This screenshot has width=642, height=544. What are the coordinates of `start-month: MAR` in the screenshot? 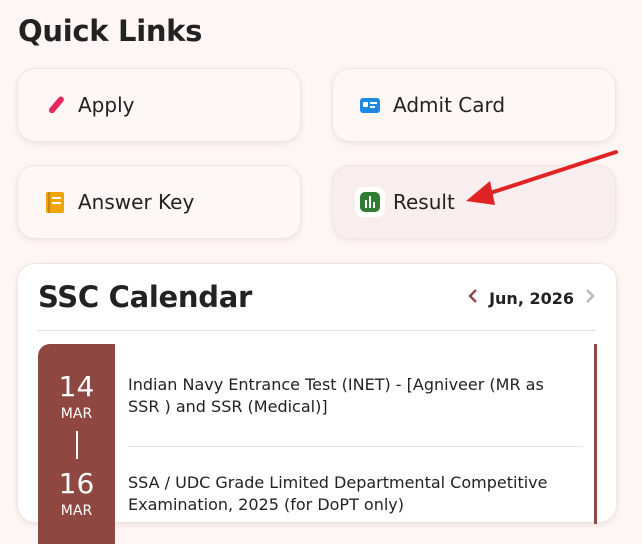 It's located at (76, 414).